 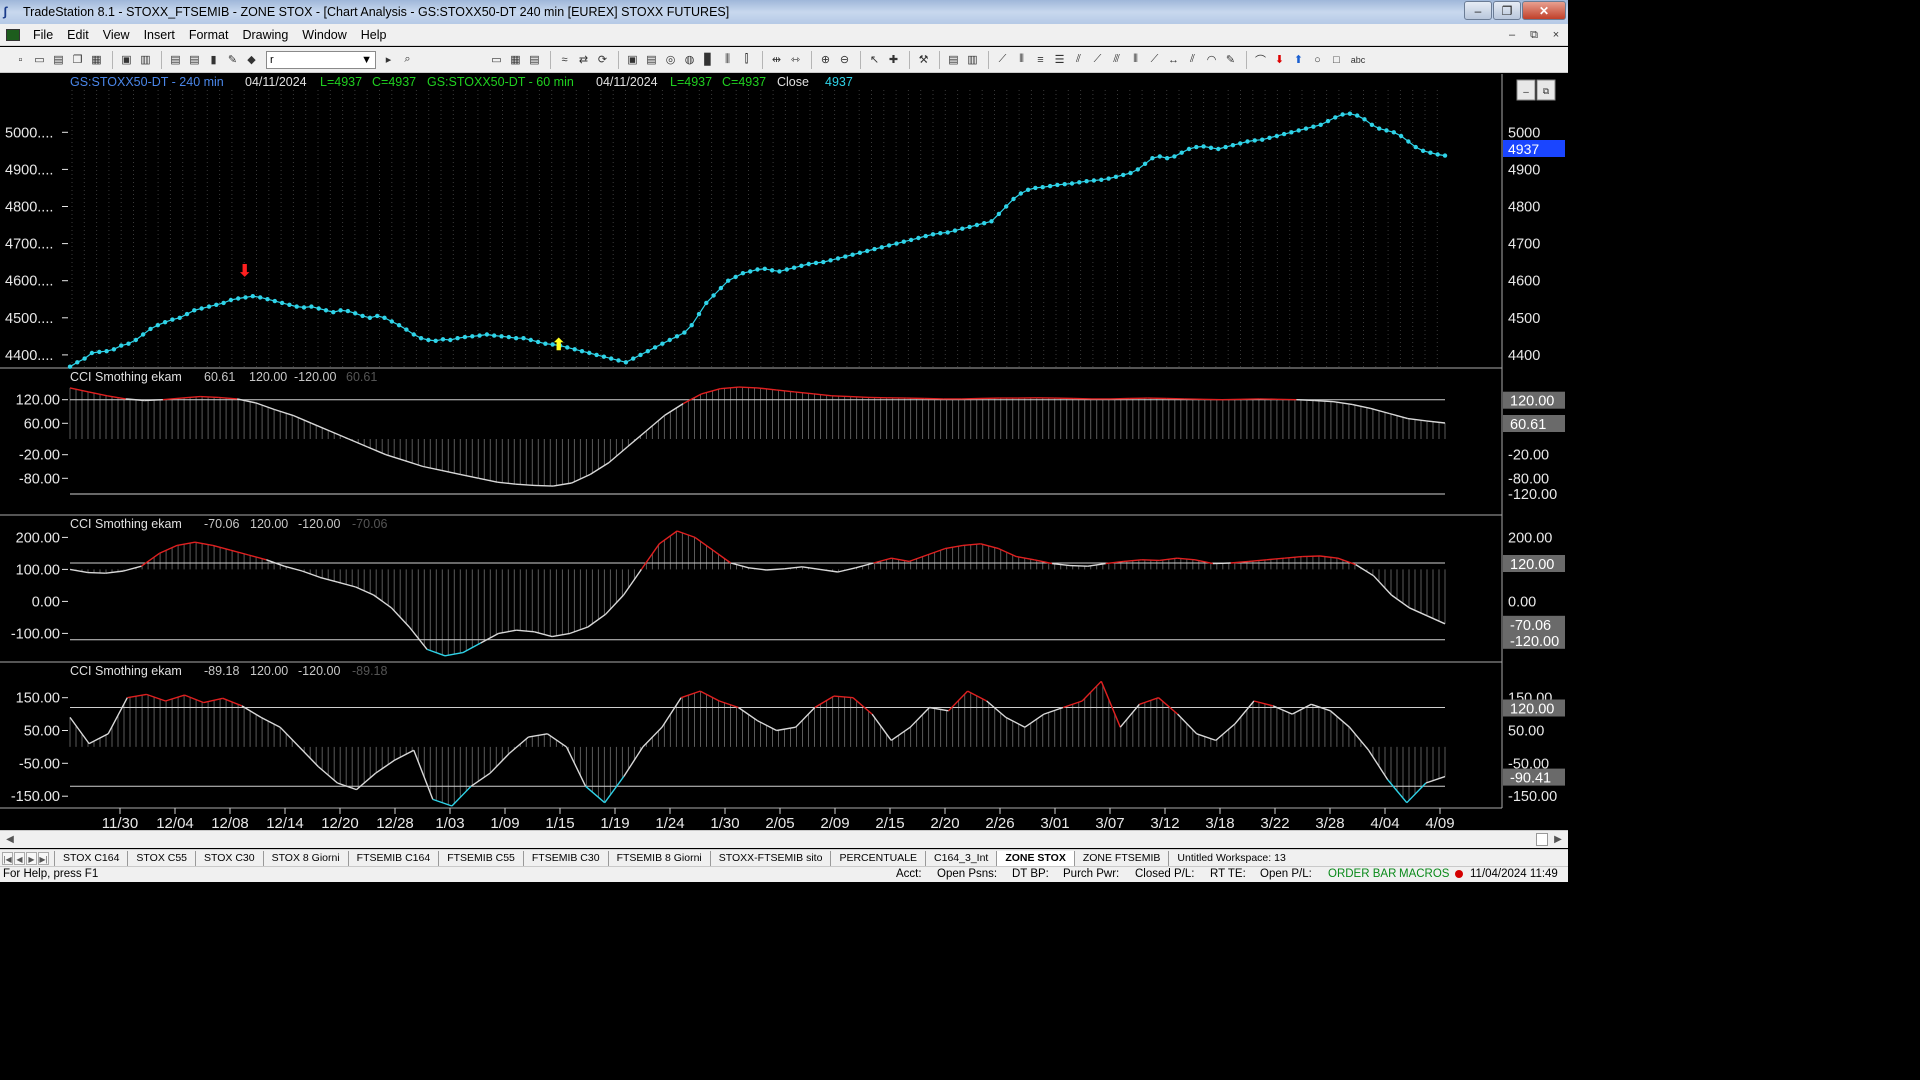 I want to click on grid-icon: ▦, so click(x=515, y=59).